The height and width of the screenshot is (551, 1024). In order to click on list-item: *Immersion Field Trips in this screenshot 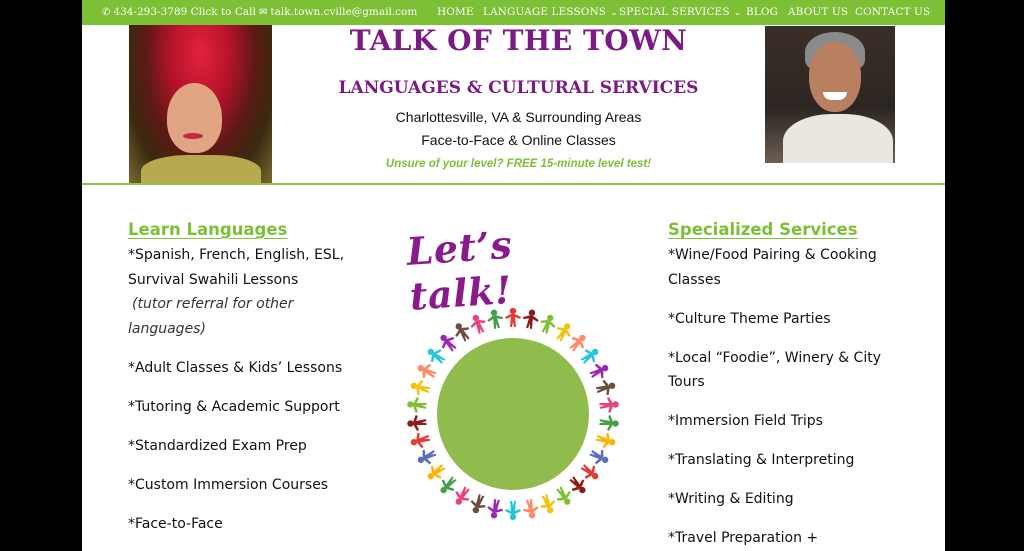, I will do `click(745, 421)`.